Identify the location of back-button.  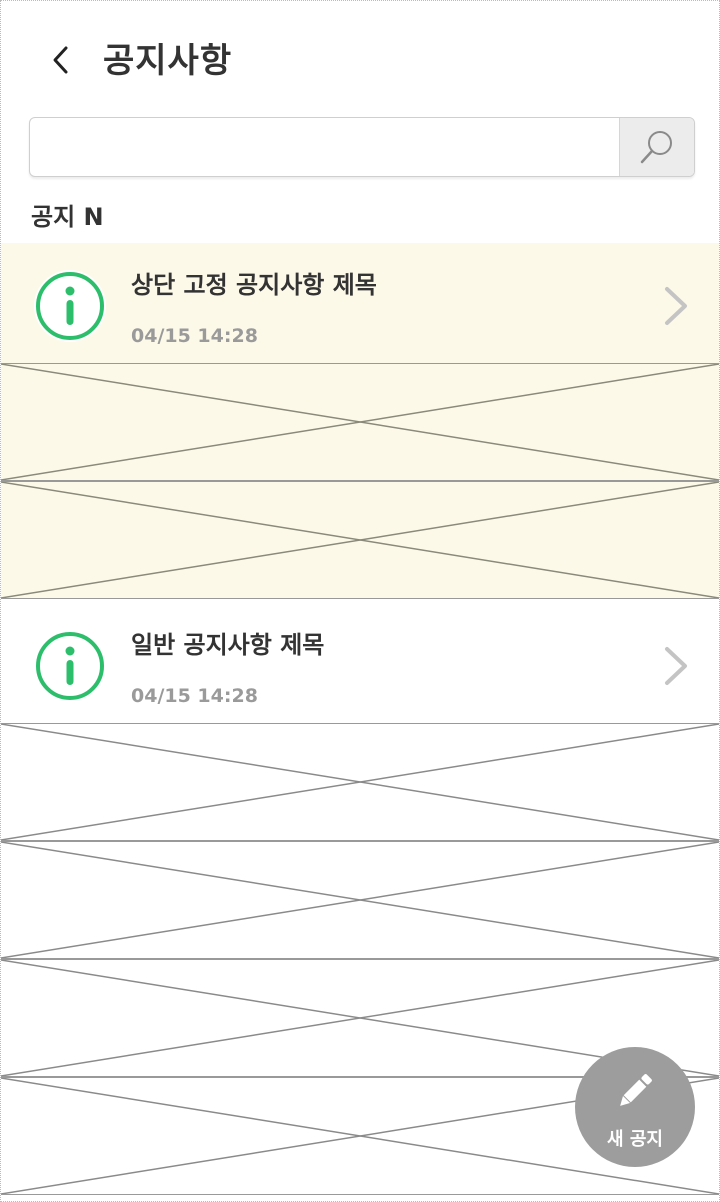
(61, 60).